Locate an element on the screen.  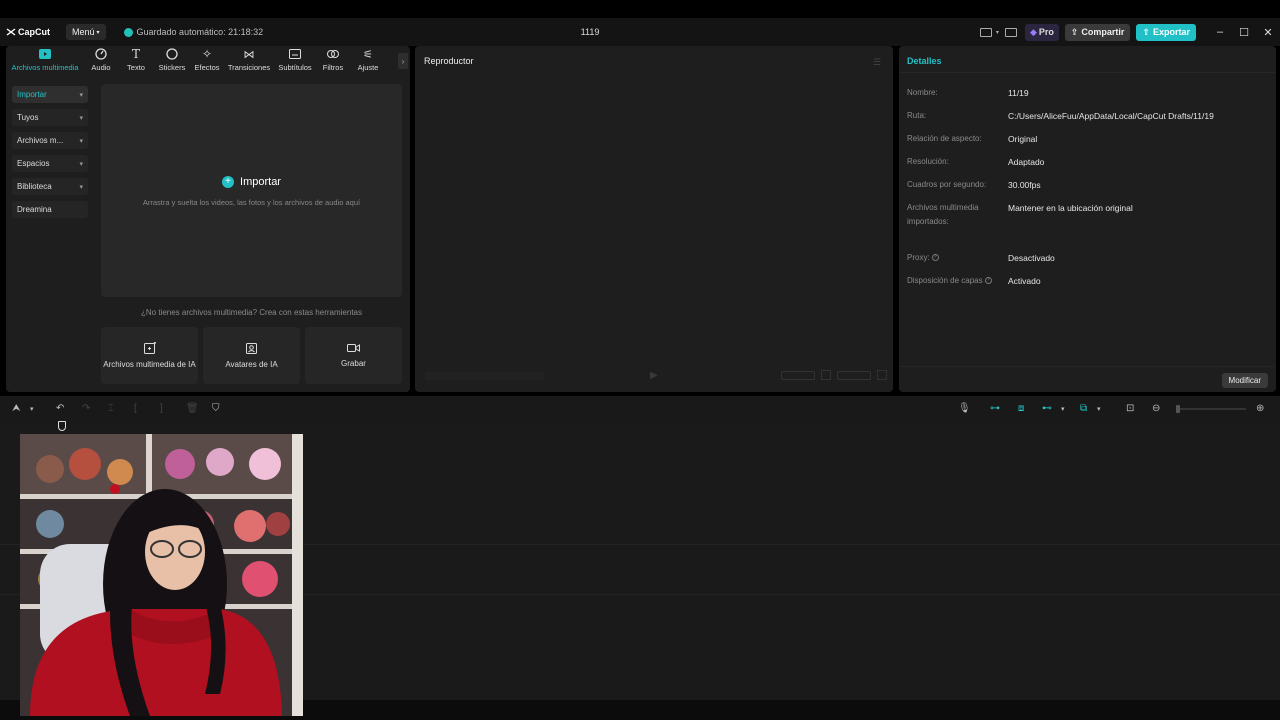
tab-stickers: Stickers is located at coordinates (172, 61).